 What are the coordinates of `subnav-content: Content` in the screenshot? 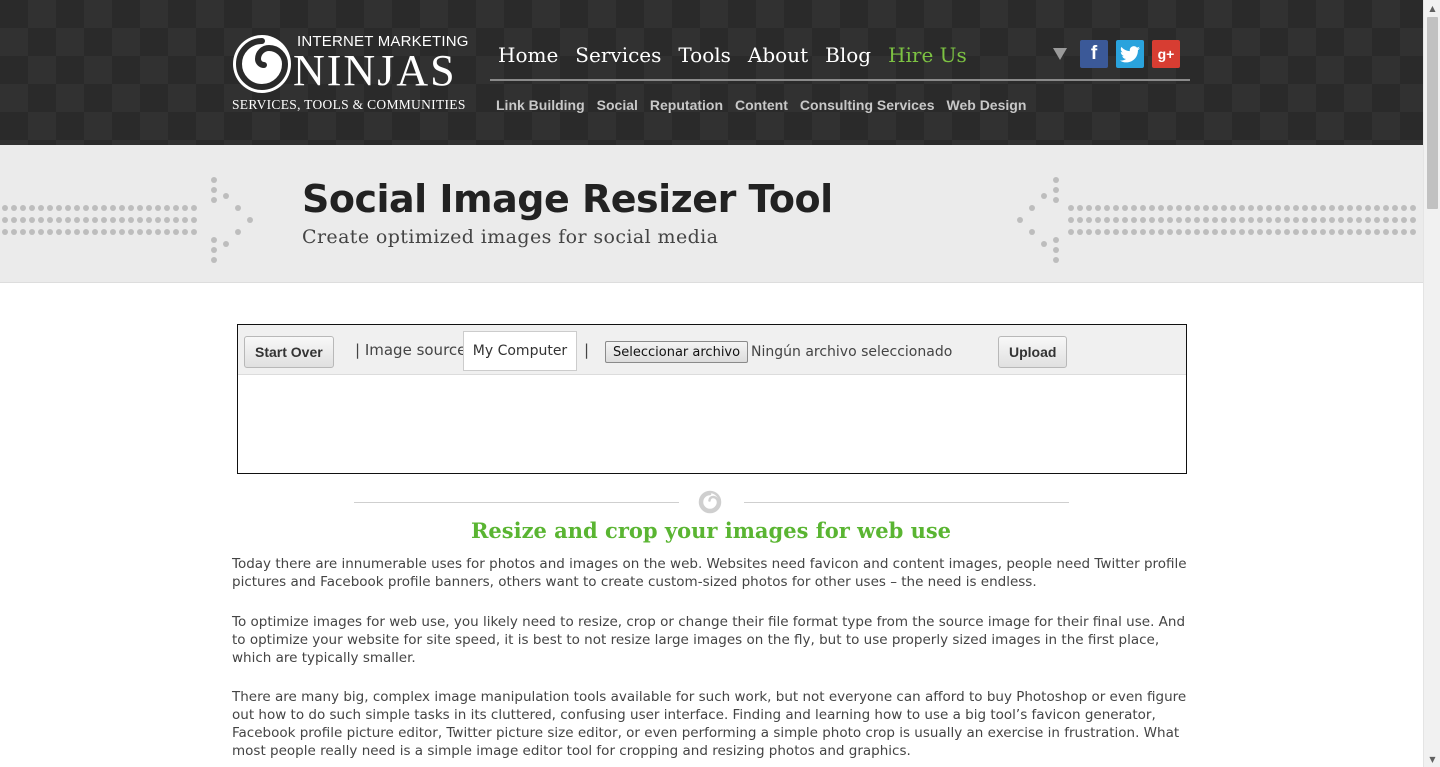 It's located at (761, 105).